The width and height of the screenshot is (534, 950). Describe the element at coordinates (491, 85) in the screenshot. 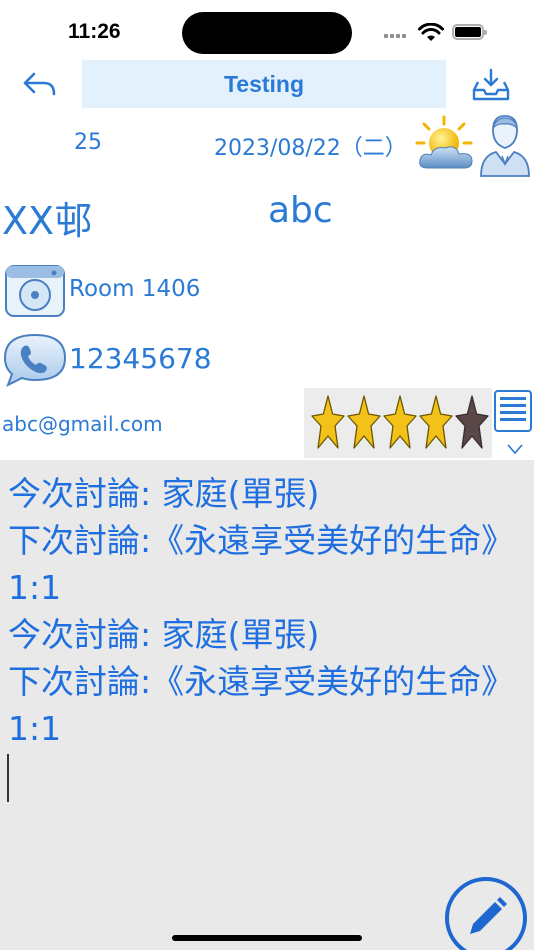

I see `download-tray-icon` at that location.